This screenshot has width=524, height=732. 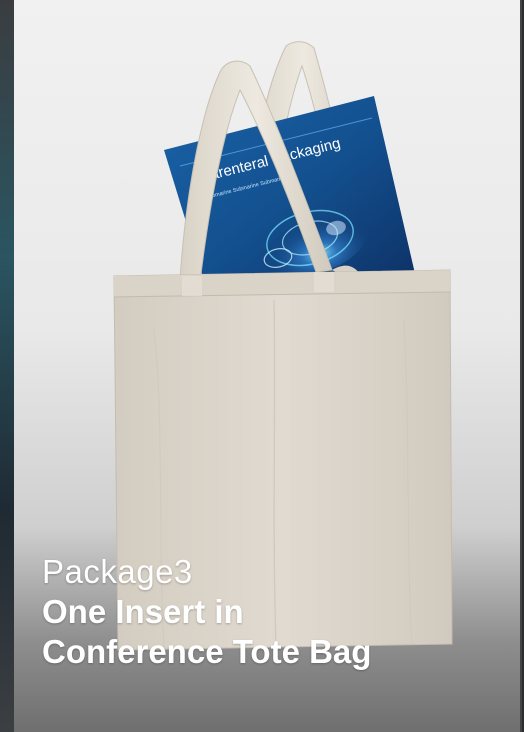 I want to click on adjacent-panel-edge, so click(x=7, y=366).